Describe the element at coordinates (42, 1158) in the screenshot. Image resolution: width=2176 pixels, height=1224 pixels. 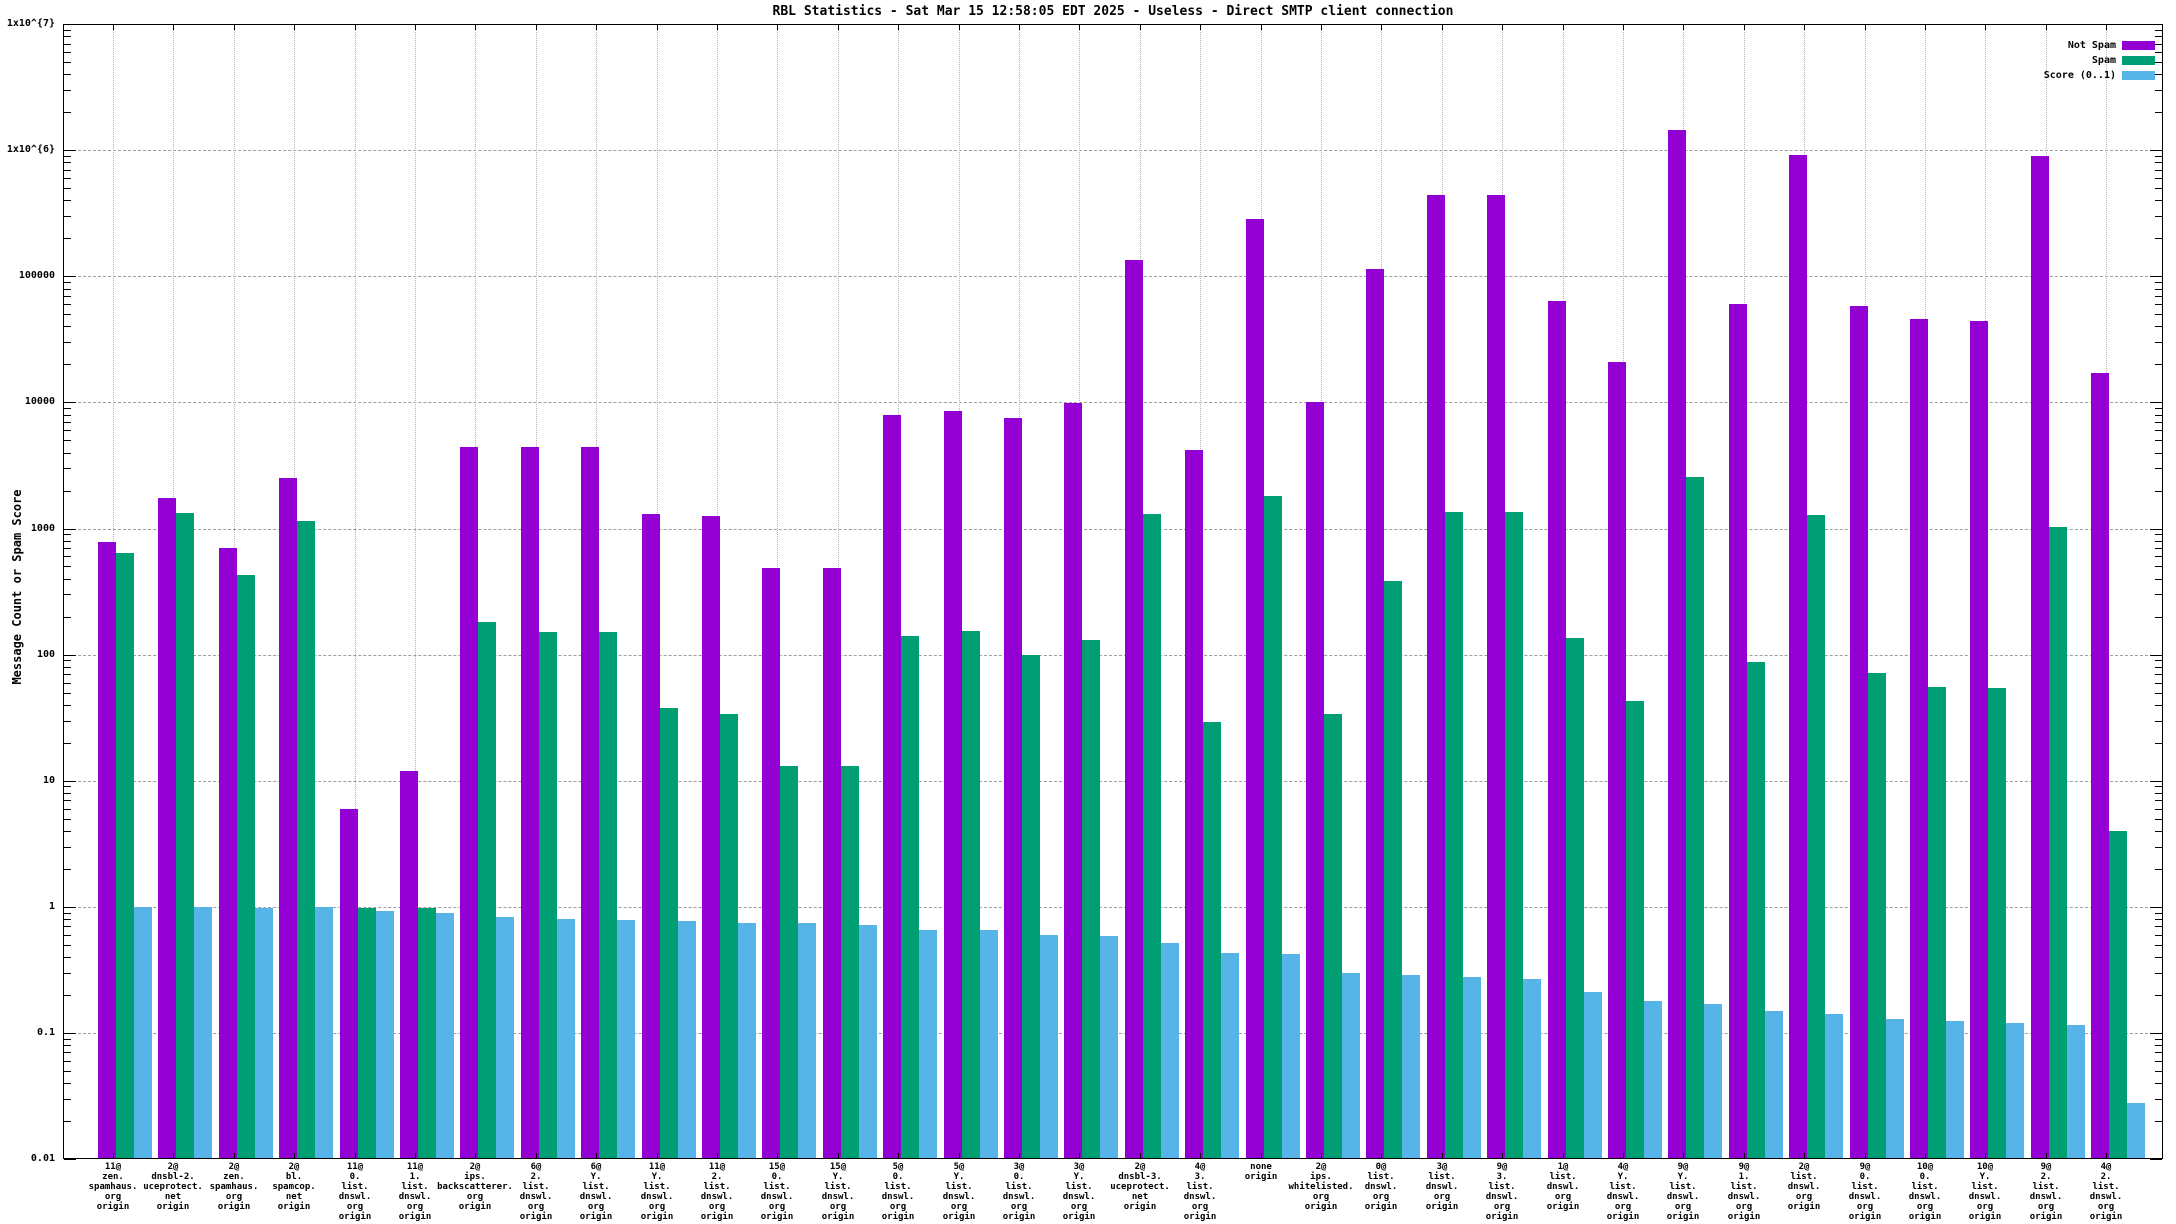
I see `y-tick-label: 0.01` at that location.